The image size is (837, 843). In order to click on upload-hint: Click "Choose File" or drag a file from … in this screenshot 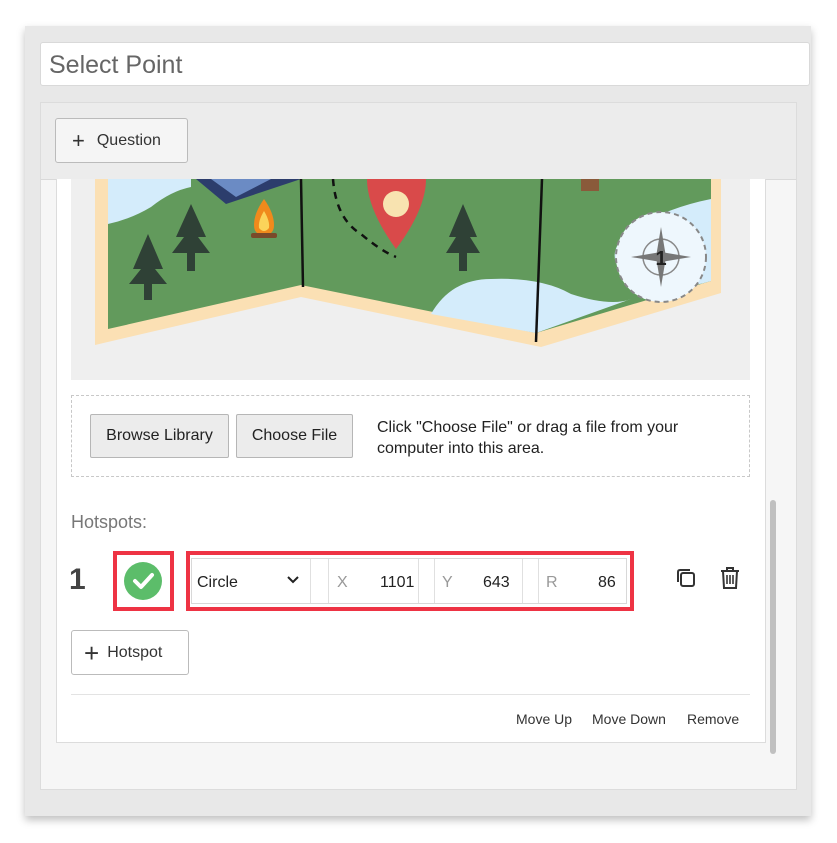, I will do `click(528, 438)`.